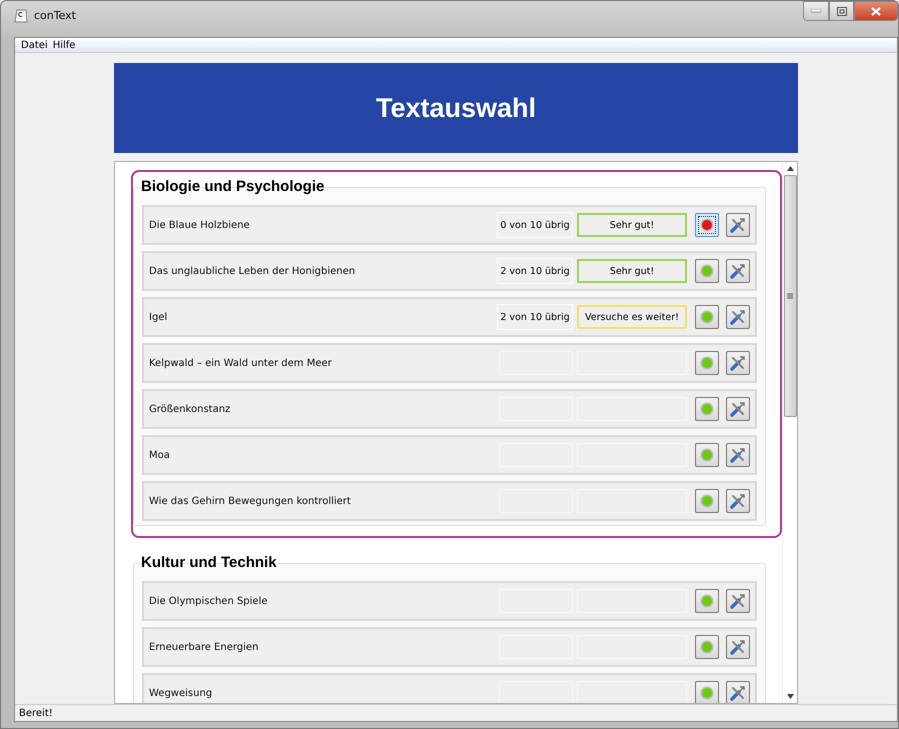  Describe the element at coordinates (535, 225) in the screenshot. I see `remaining-count: 0 von 10 übrig` at that location.